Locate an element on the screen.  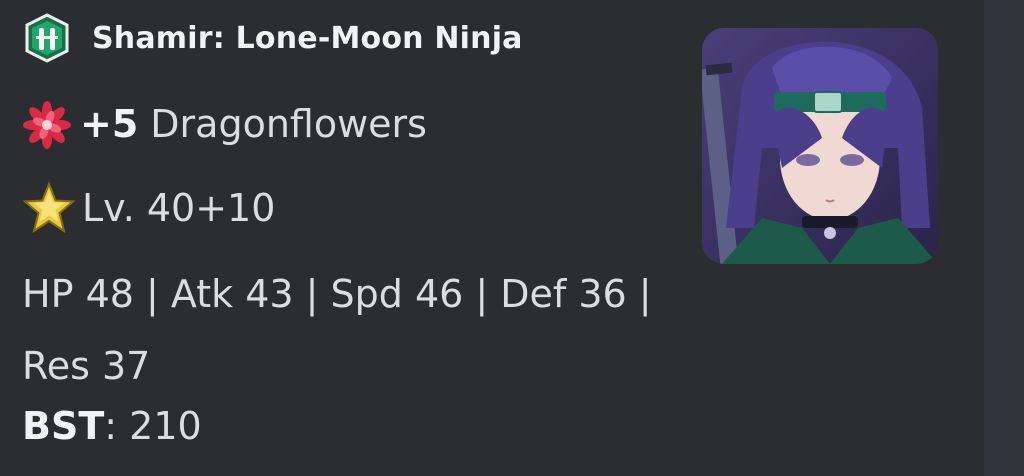
hero-portrait-thumbnail is located at coordinates (820, 146).